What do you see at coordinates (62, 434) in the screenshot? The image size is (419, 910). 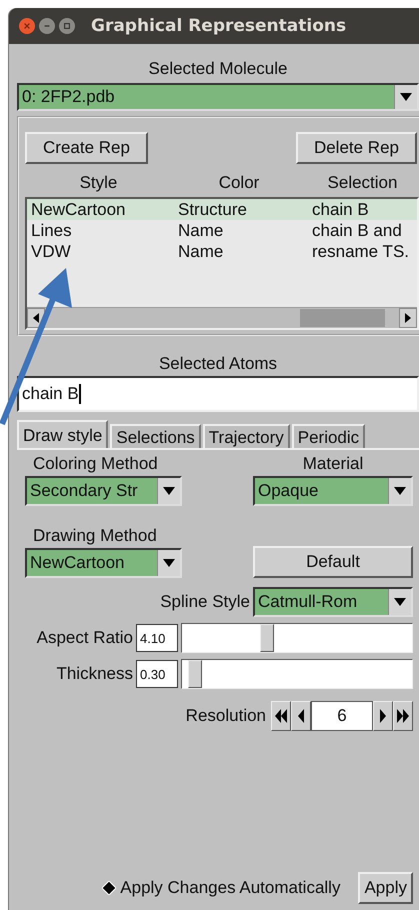 I see `tab: Draw style` at bounding box center [62, 434].